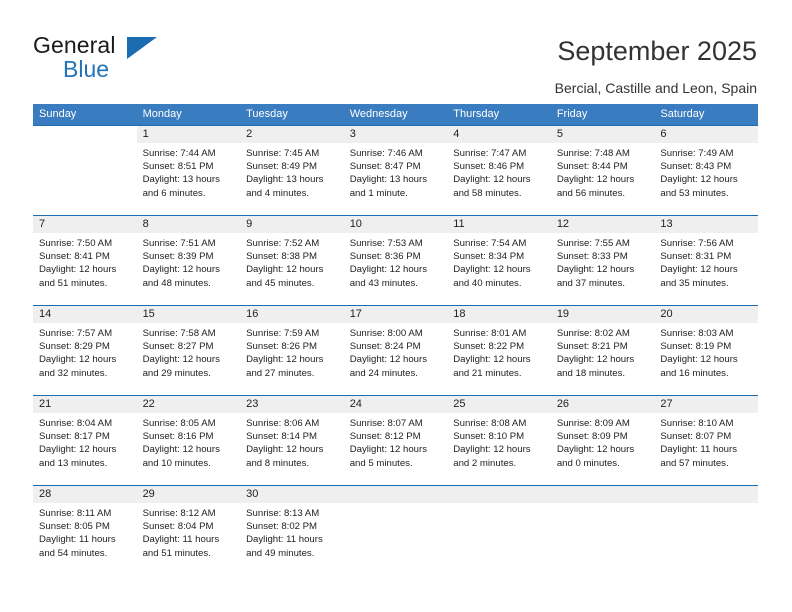 This screenshot has width=792, height=612. I want to click on detail-daylight2: and 54 minutes., so click(73, 553).